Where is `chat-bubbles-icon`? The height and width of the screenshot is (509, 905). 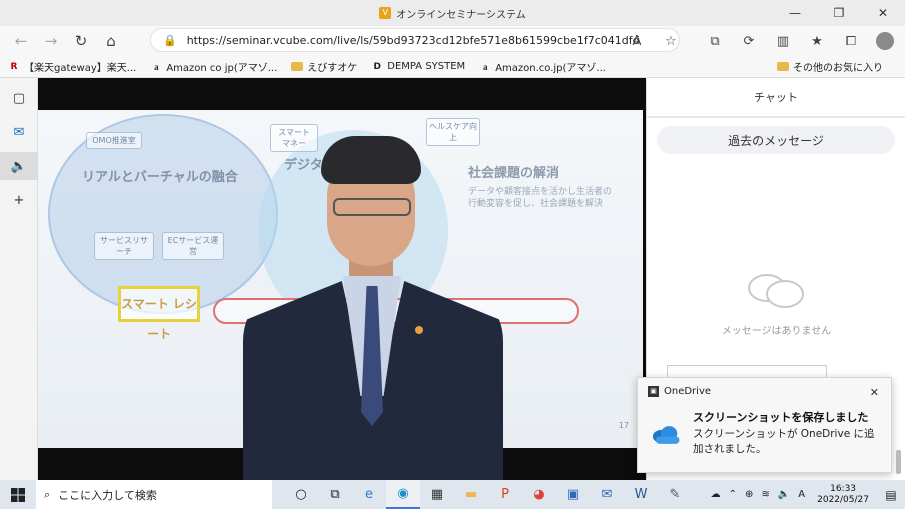
chat-bubbles-icon is located at coordinates (776, 291).